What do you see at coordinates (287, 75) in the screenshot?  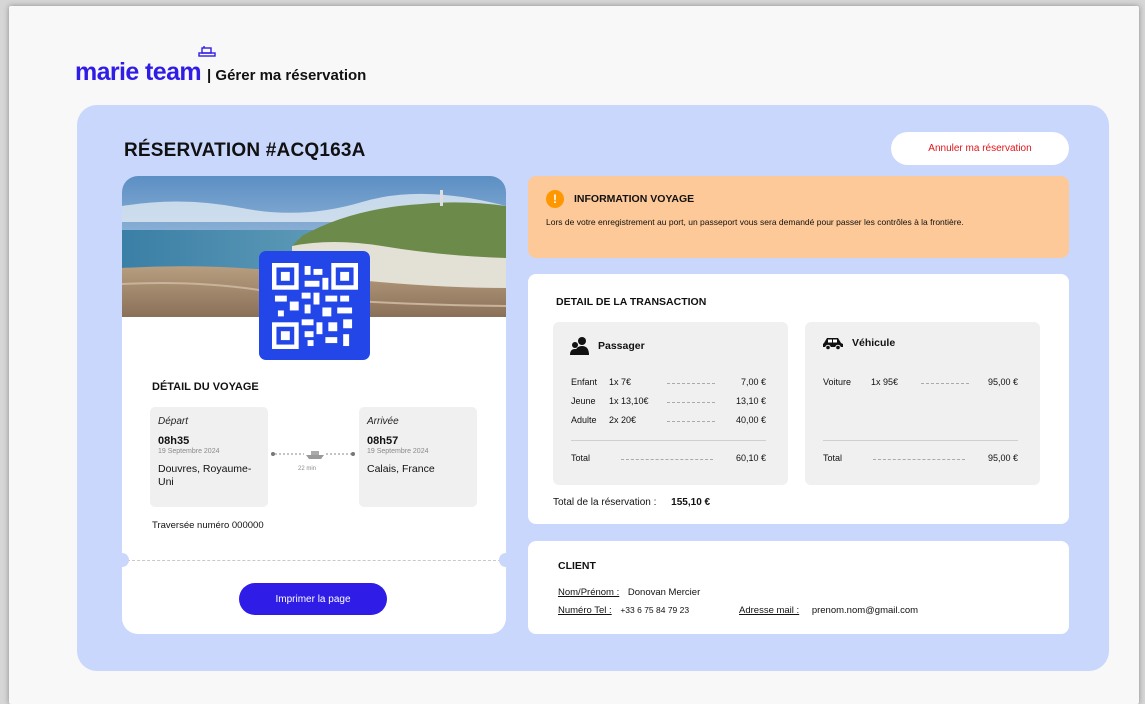 I see `page-subtitle: | Gérer ma réservation` at bounding box center [287, 75].